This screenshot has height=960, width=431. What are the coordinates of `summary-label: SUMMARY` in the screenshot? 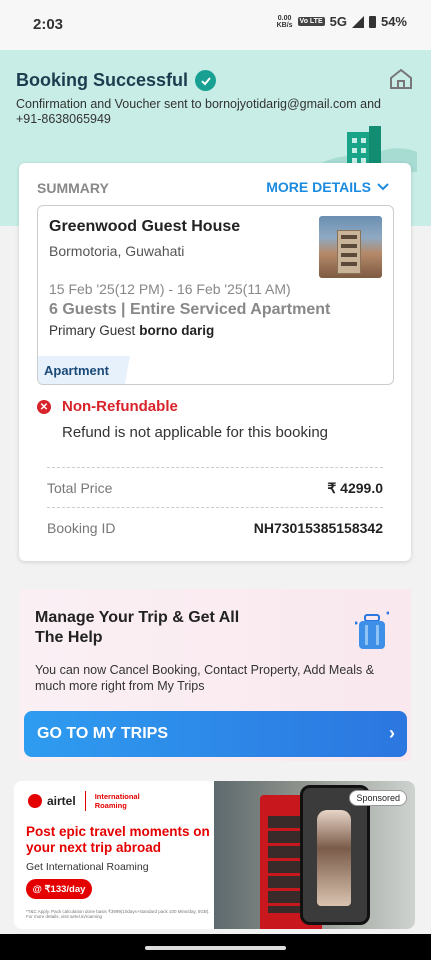 It's located at (73, 188).